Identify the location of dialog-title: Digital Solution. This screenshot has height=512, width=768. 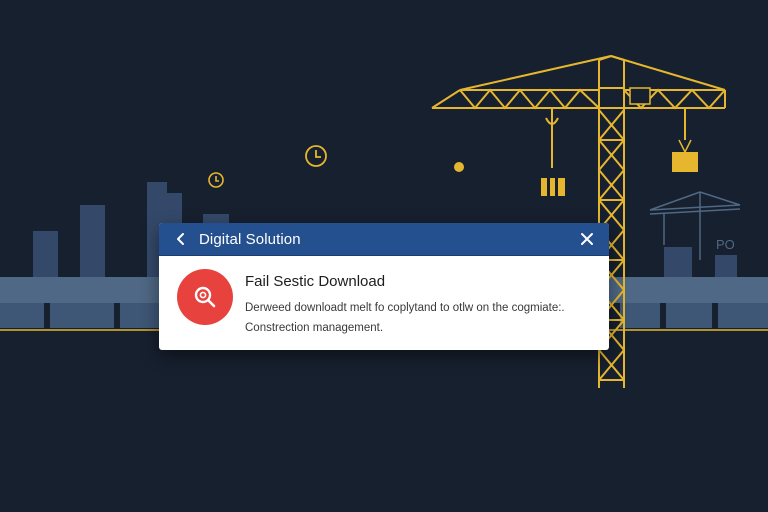
(250, 239).